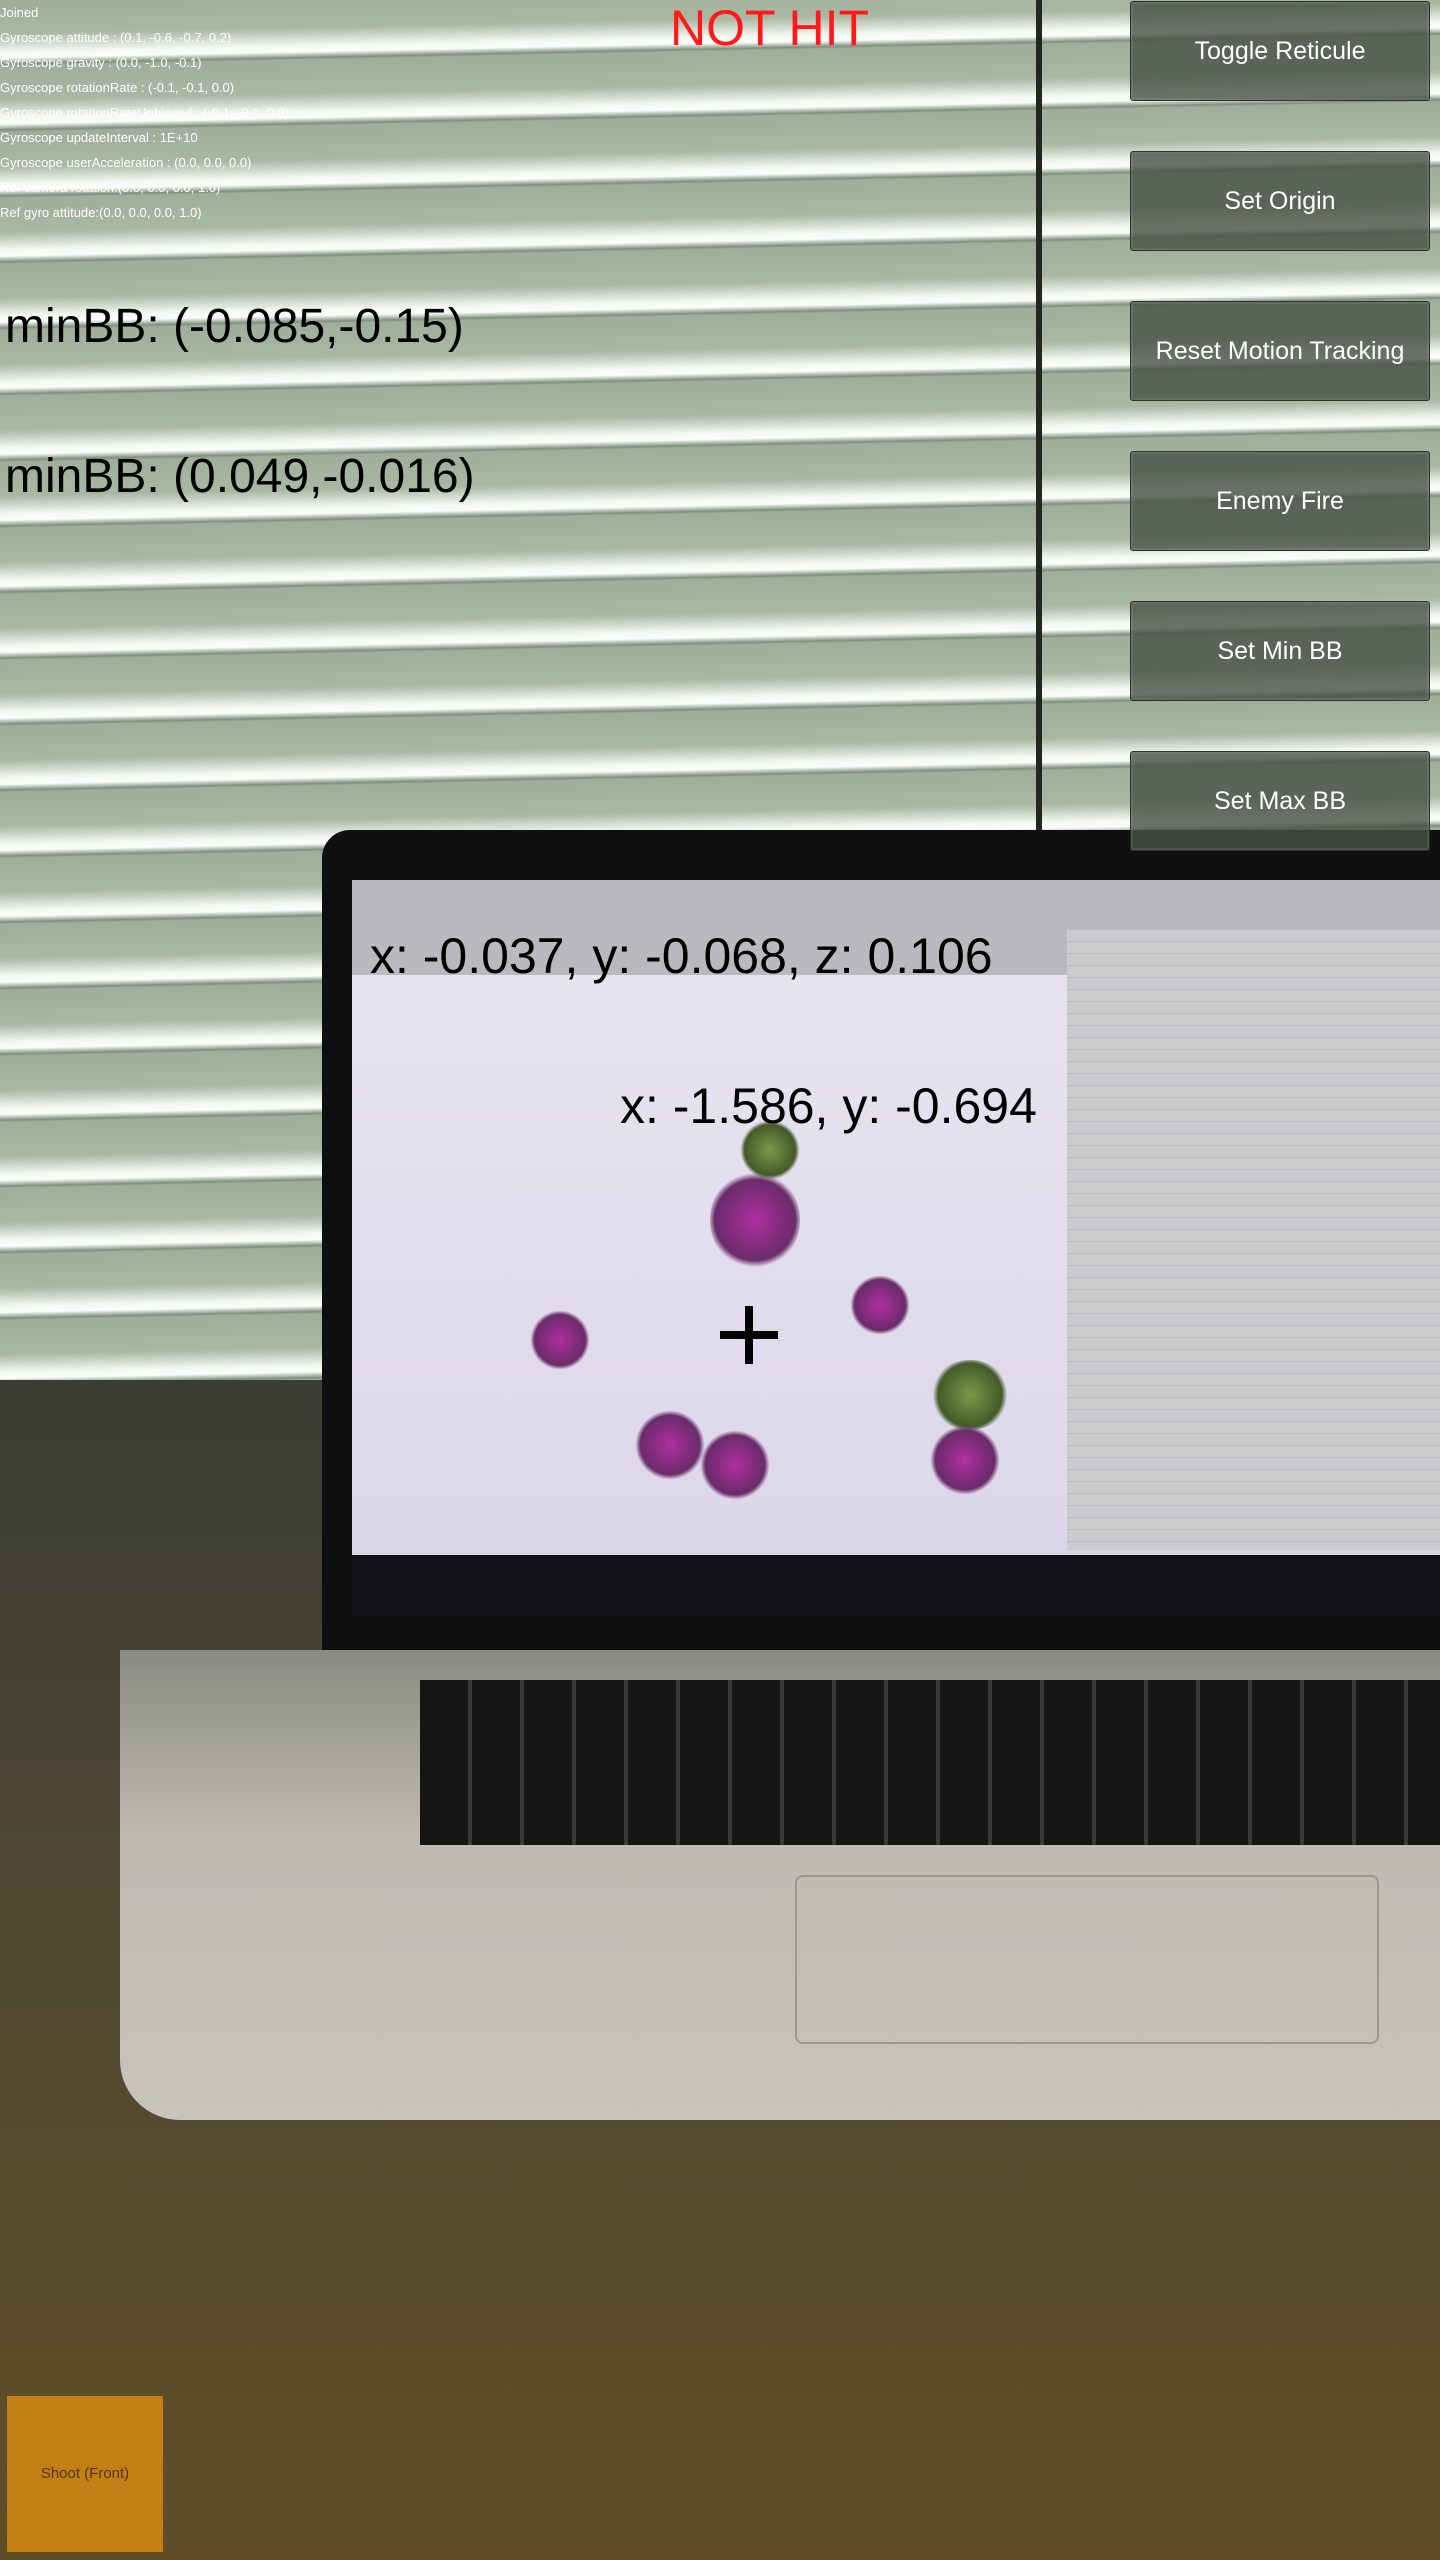 The height and width of the screenshot is (2560, 1440). What do you see at coordinates (240, 476) in the screenshot?
I see `max-bb-readout: minBB: (0.049,-0.016)` at bounding box center [240, 476].